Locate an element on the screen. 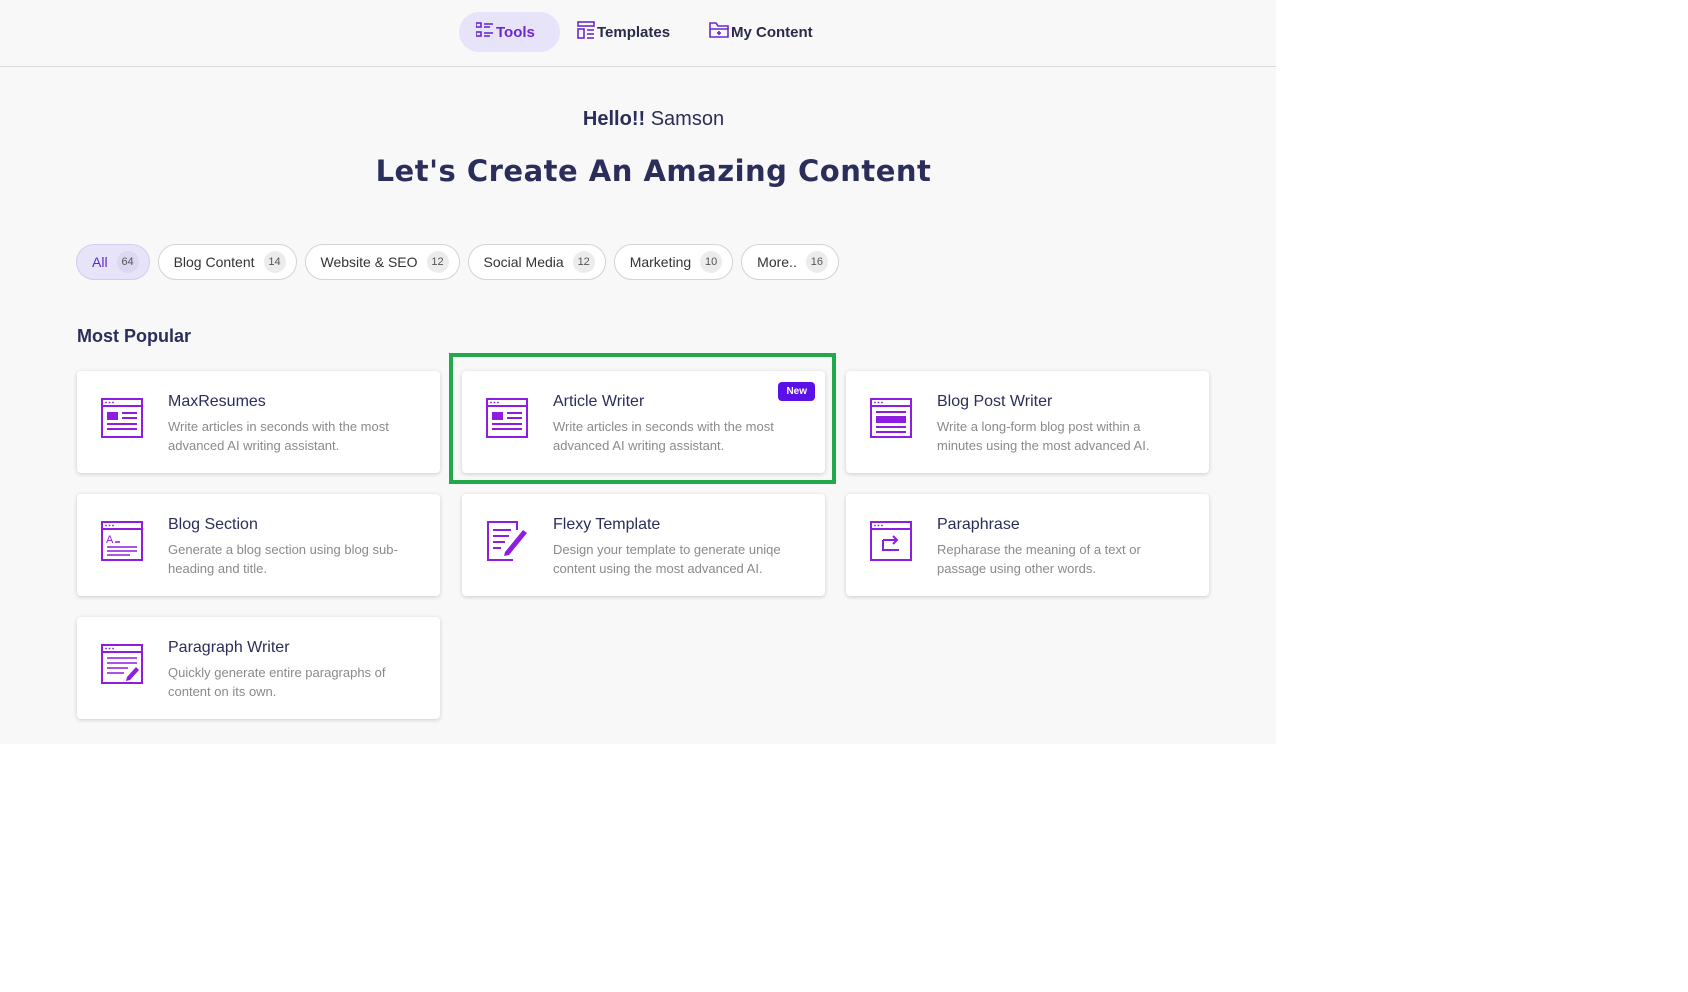 Image resolution: width=1688 pixels, height=992 pixels. filter-label: Blog Content is located at coordinates (214, 262).